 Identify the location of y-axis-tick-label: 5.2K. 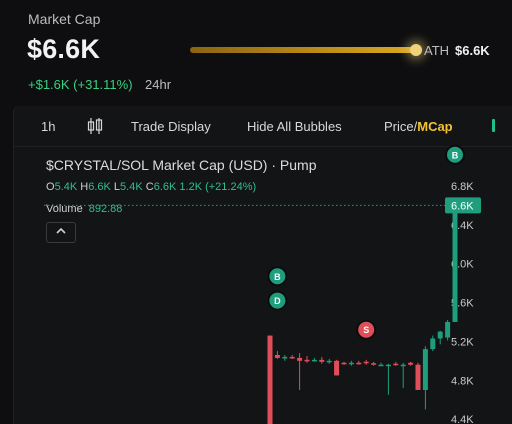
(462, 342).